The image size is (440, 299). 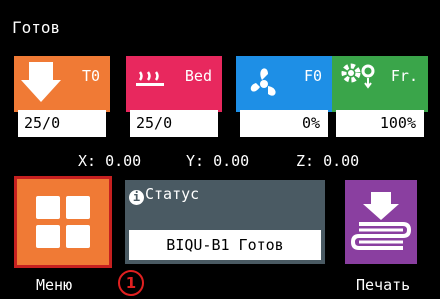 What do you see at coordinates (263, 82) in the screenshot?
I see `fan-icon` at bounding box center [263, 82].